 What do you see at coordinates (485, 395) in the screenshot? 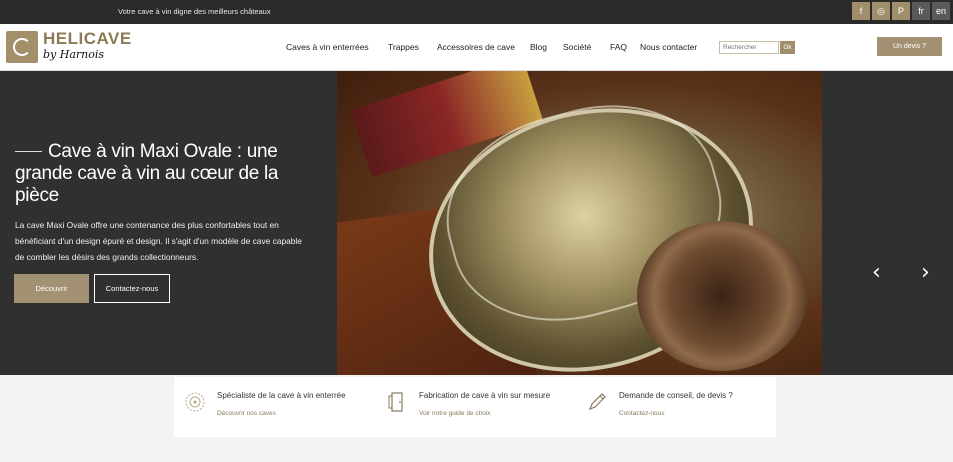
I see `feature-title: Fabrication de cave à vin sur mesure` at bounding box center [485, 395].